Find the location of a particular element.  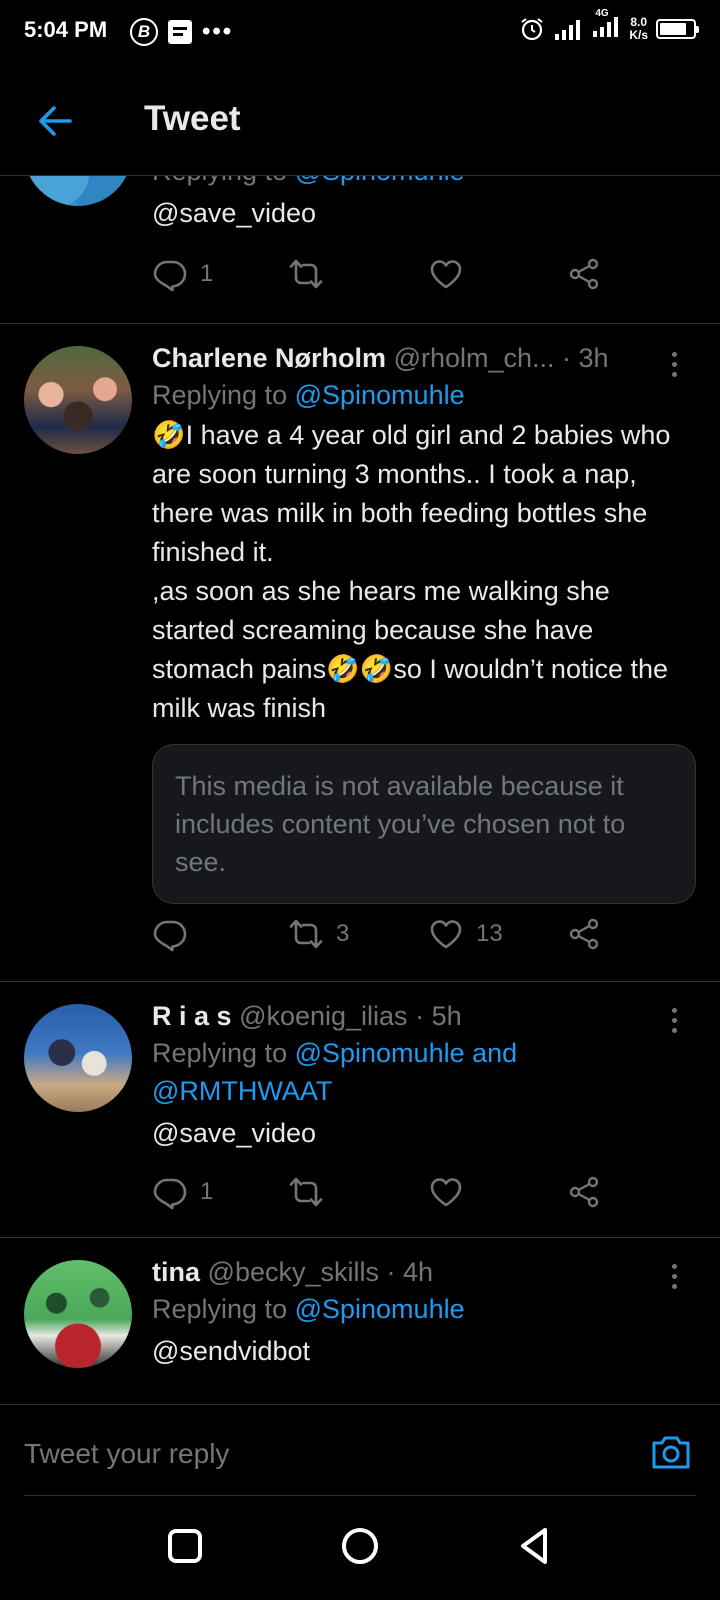

tweet-time: · 4h is located at coordinates (410, 1272).